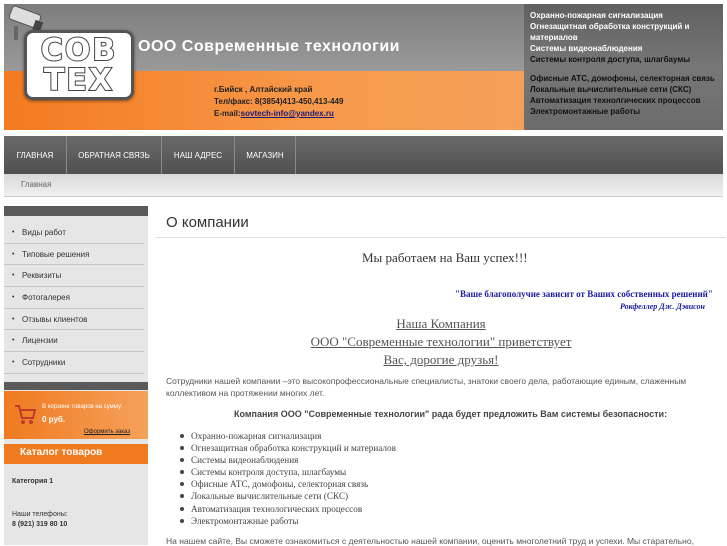 This screenshot has height=546, width=727. What do you see at coordinates (42, 276) in the screenshot?
I see `sidebar-item-label: Реквизиты` at bounding box center [42, 276].